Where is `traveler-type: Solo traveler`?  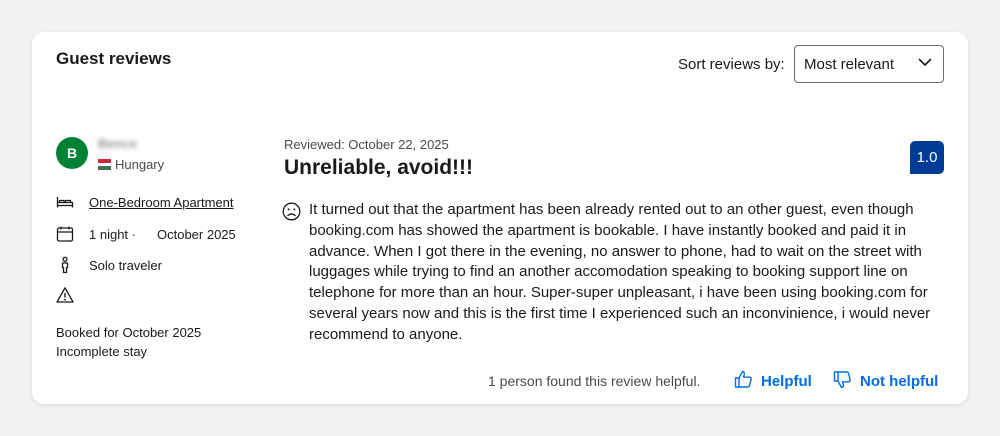
traveler-type: Solo traveler is located at coordinates (125, 265).